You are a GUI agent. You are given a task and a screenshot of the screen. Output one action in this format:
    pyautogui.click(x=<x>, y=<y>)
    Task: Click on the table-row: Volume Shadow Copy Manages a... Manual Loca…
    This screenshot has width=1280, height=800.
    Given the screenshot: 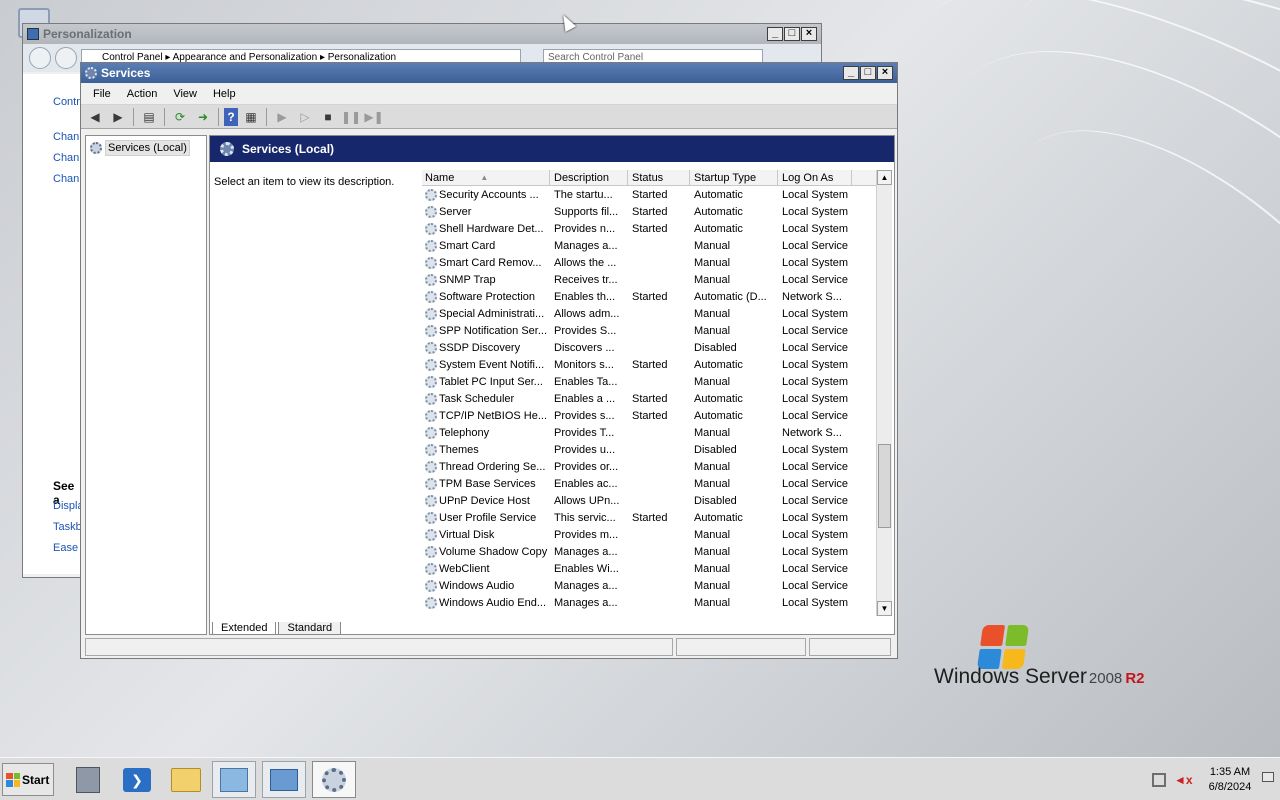 What is the action you would take?
    pyautogui.click(x=657, y=551)
    